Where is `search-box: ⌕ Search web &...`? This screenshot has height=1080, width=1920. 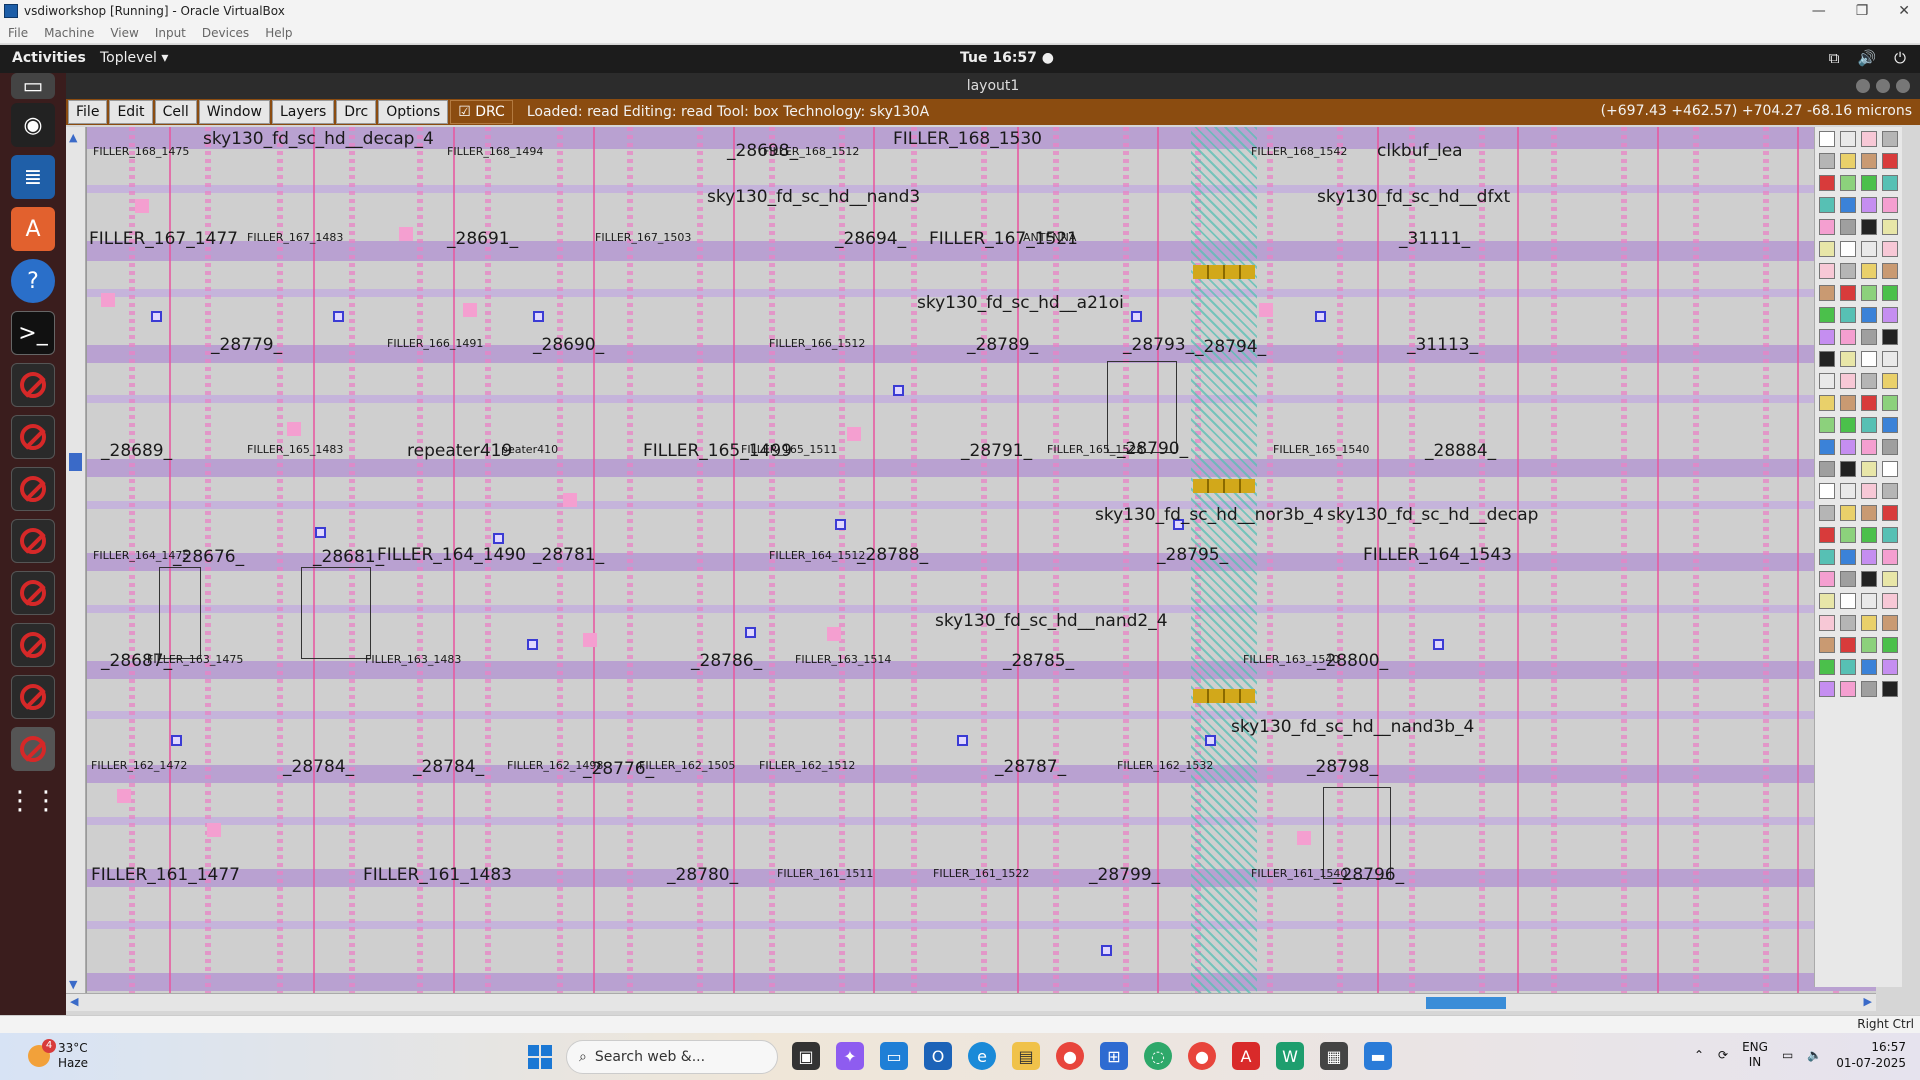
search-box: ⌕ Search web &... is located at coordinates (672, 1057).